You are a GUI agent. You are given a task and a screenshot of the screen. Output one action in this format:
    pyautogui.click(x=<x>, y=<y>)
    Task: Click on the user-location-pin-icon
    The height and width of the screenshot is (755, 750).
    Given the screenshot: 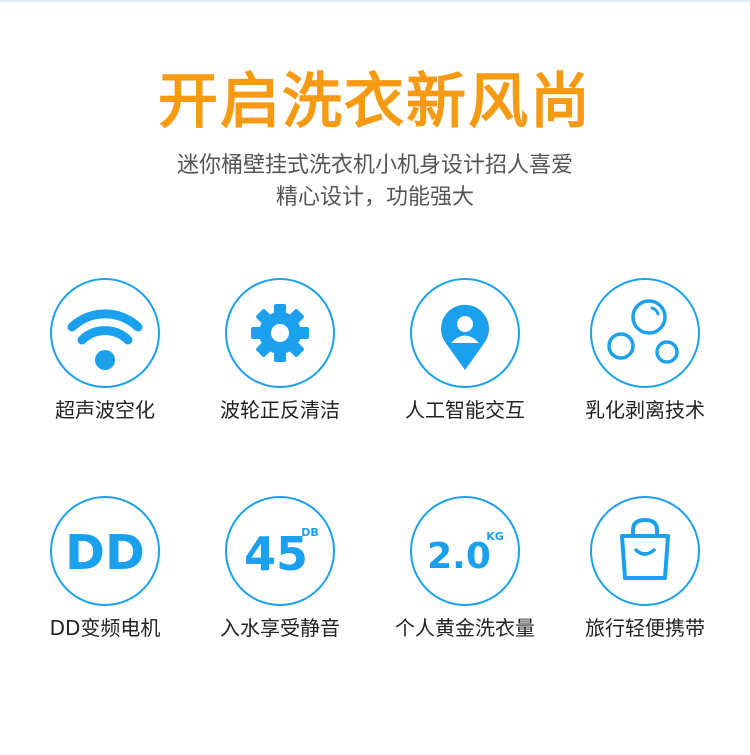 What is the action you would take?
    pyautogui.click(x=465, y=337)
    